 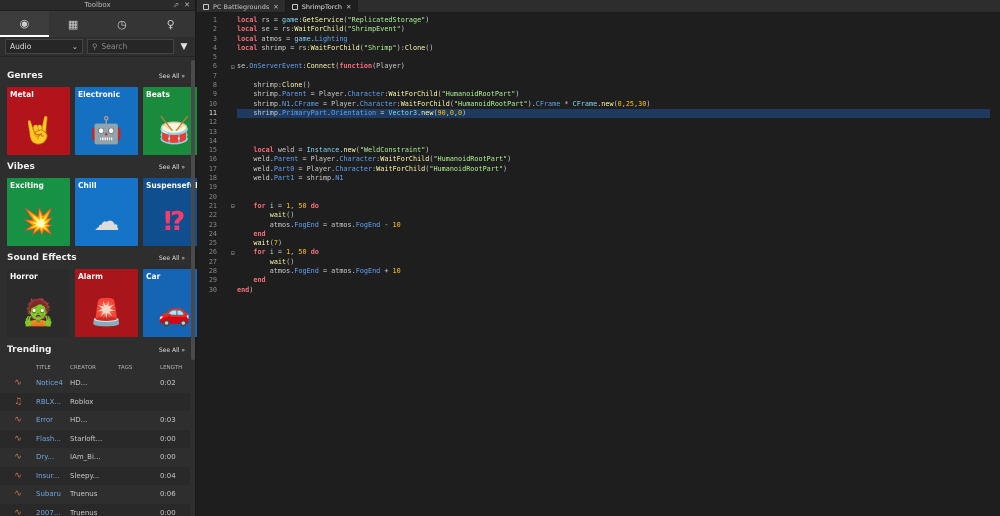 What do you see at coordinates (53, 420) in the screenshot?
I see `row-title: Error` at bounding box center [53, 420].